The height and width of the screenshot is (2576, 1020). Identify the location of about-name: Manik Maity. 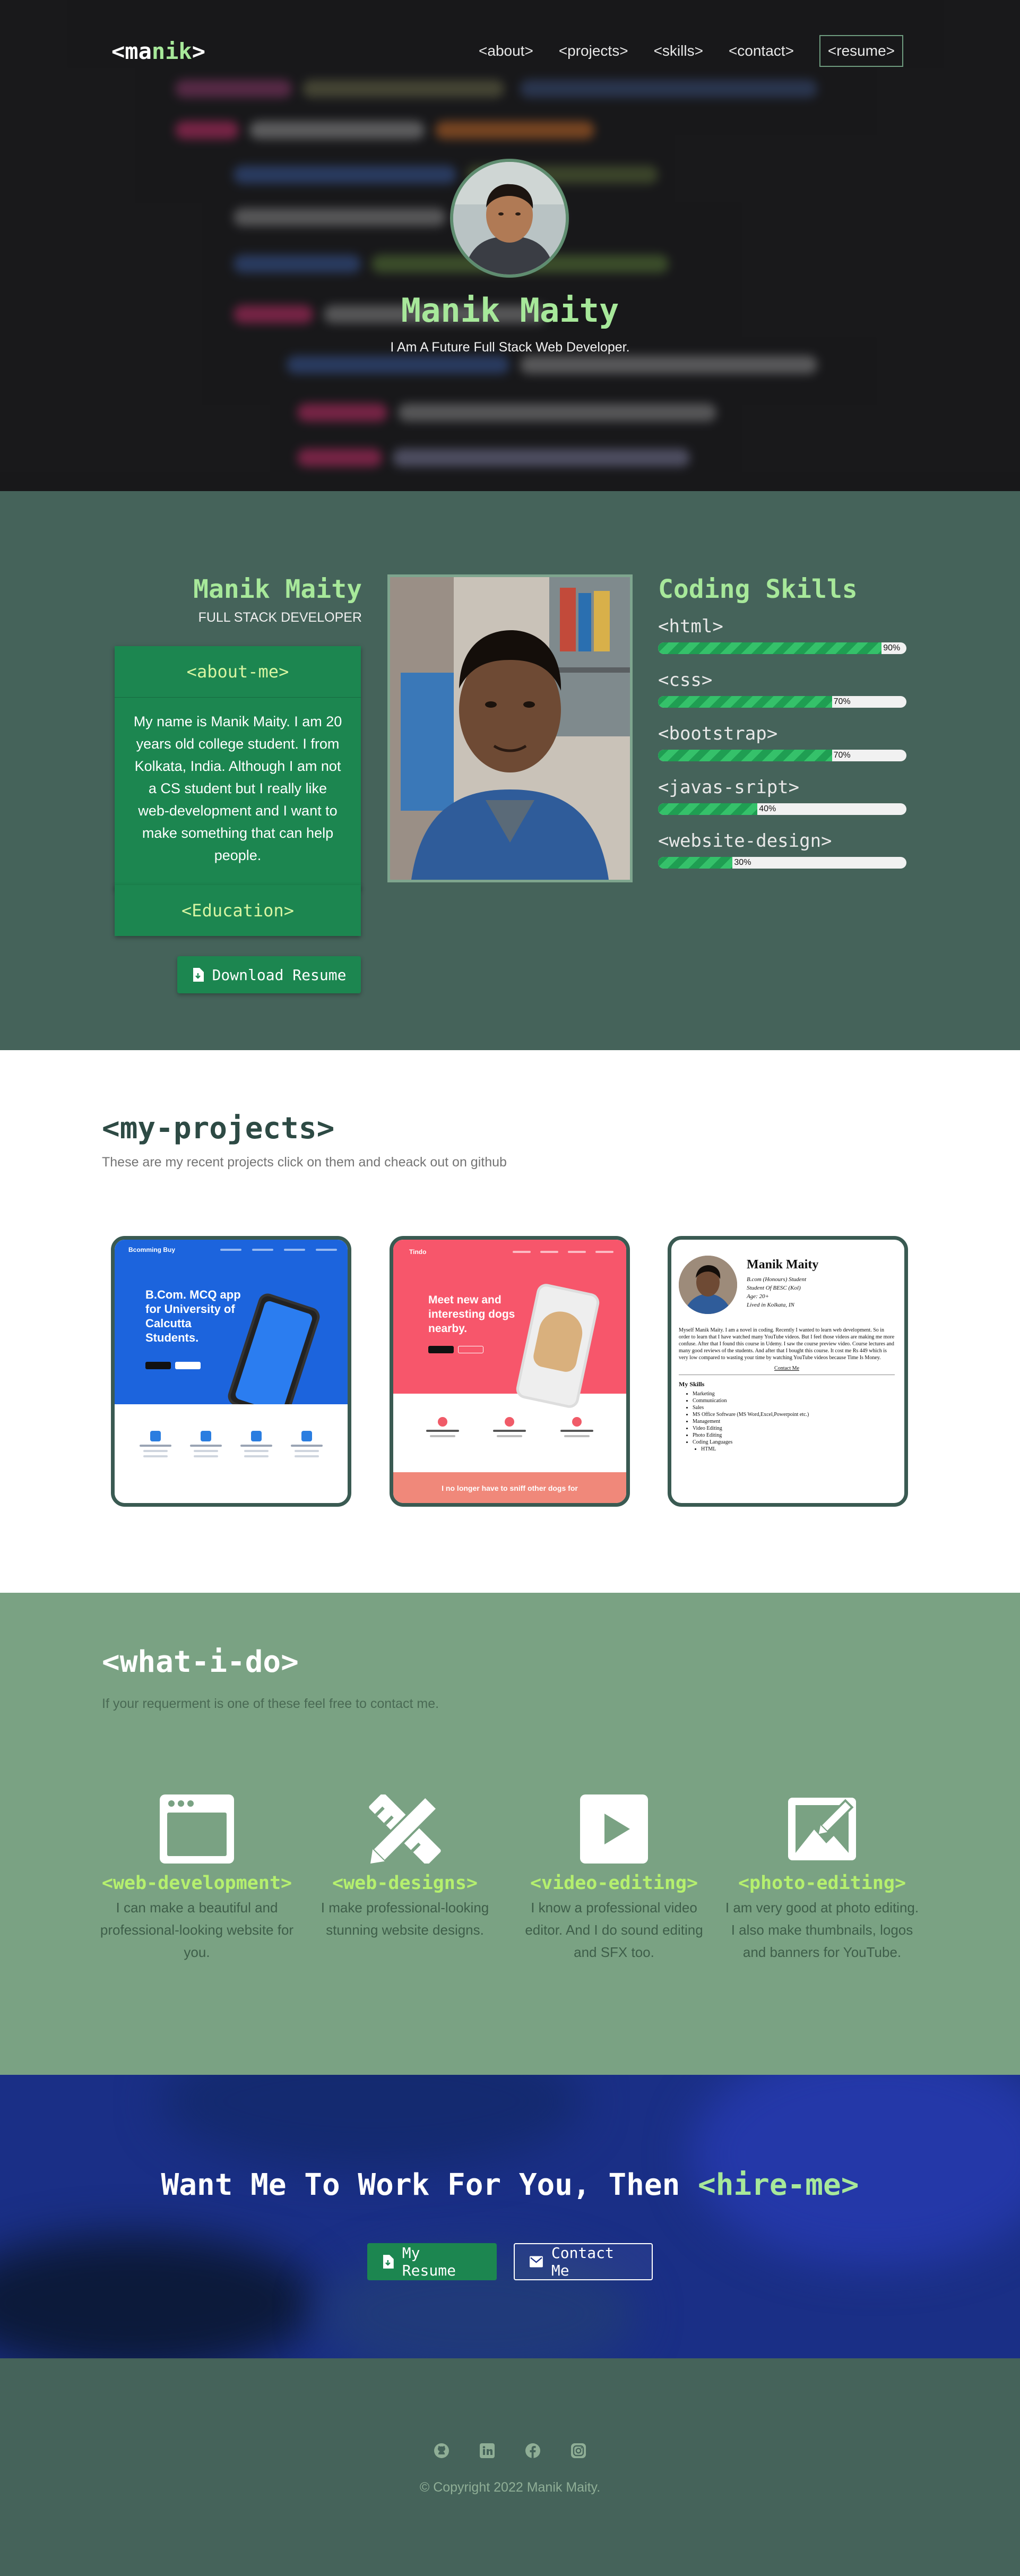
(277, 589).